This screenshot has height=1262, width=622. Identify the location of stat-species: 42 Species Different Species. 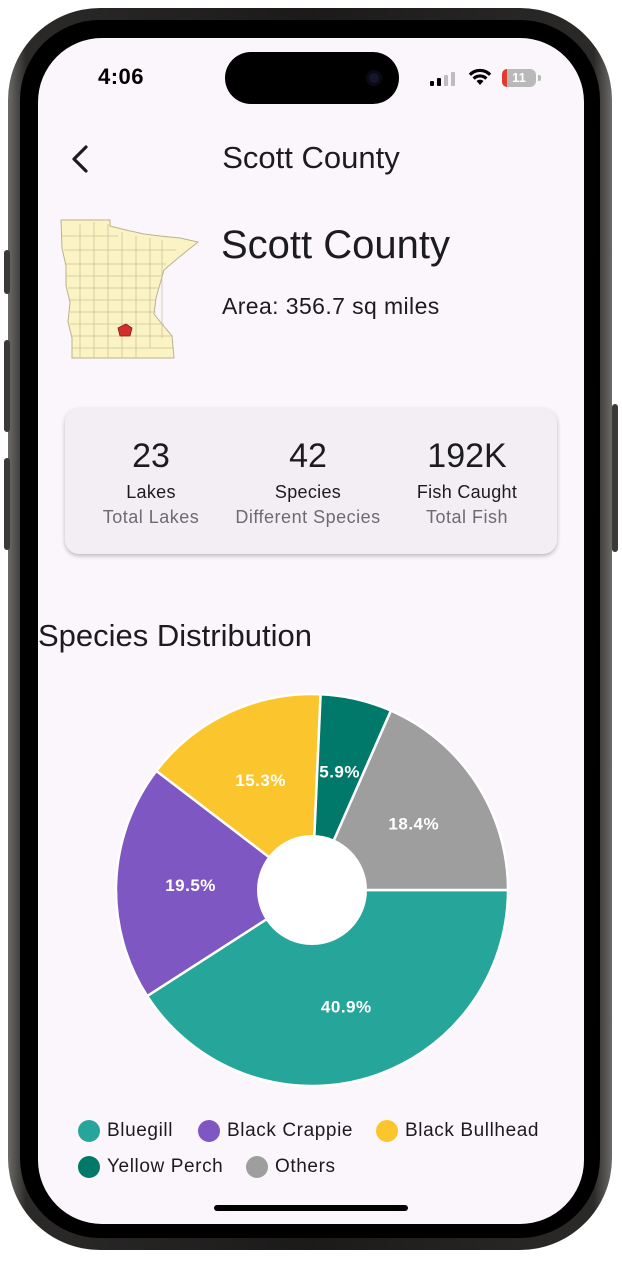
(308, 482).